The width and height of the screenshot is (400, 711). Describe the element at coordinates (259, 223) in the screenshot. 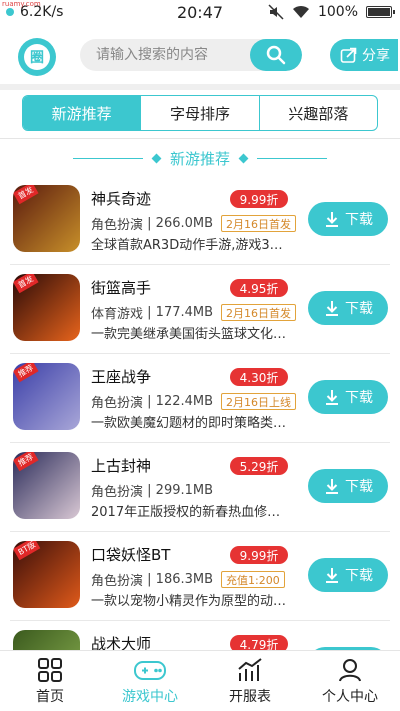

I see `release-tag: 2月16日首发` at that location.